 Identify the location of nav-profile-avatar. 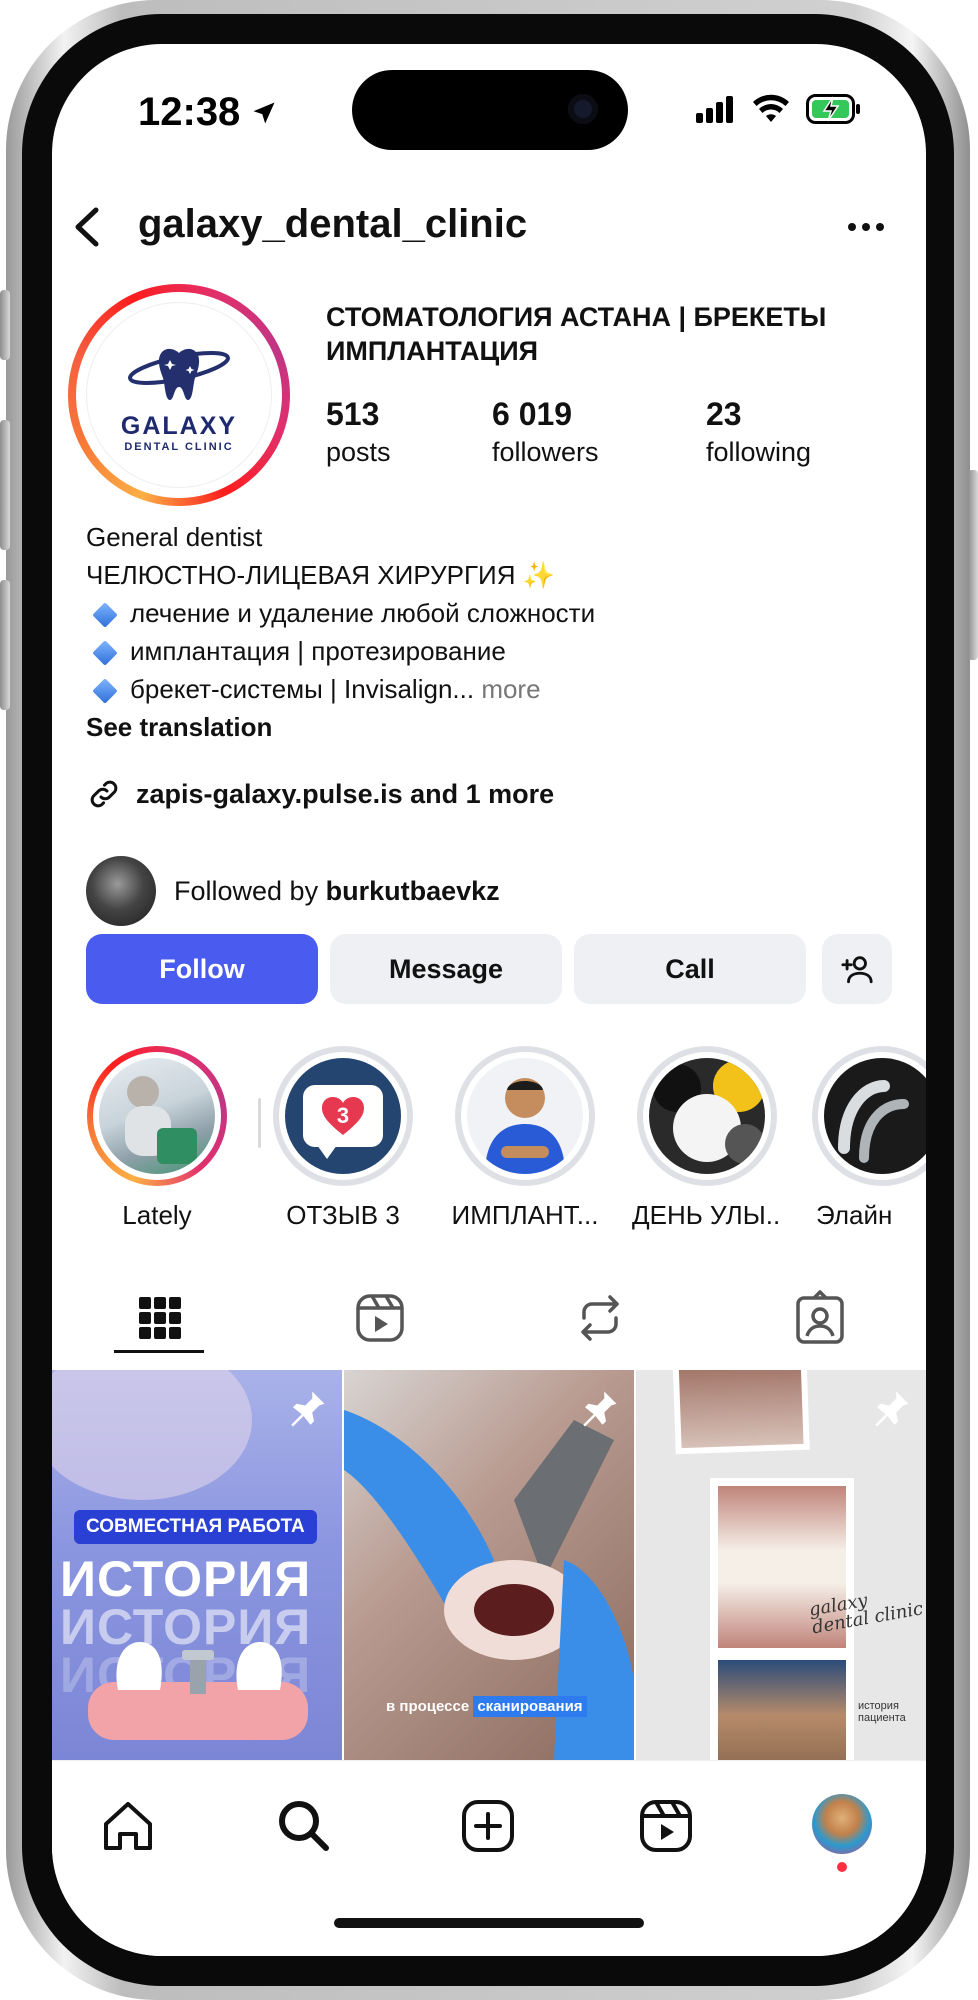
(842, 1824).